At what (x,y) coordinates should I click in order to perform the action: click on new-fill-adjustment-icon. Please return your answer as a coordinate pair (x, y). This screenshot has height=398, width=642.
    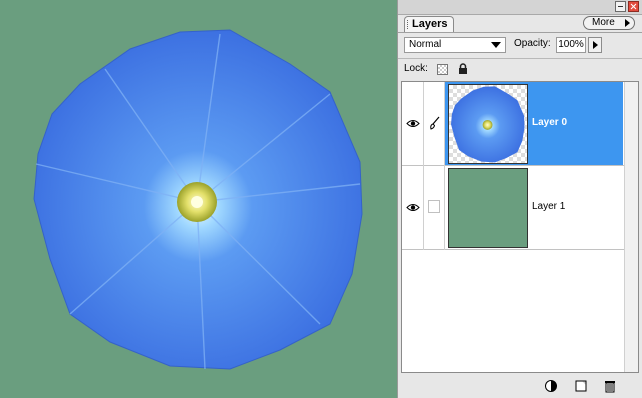
    Looking at the image, I should click on (551, 386).